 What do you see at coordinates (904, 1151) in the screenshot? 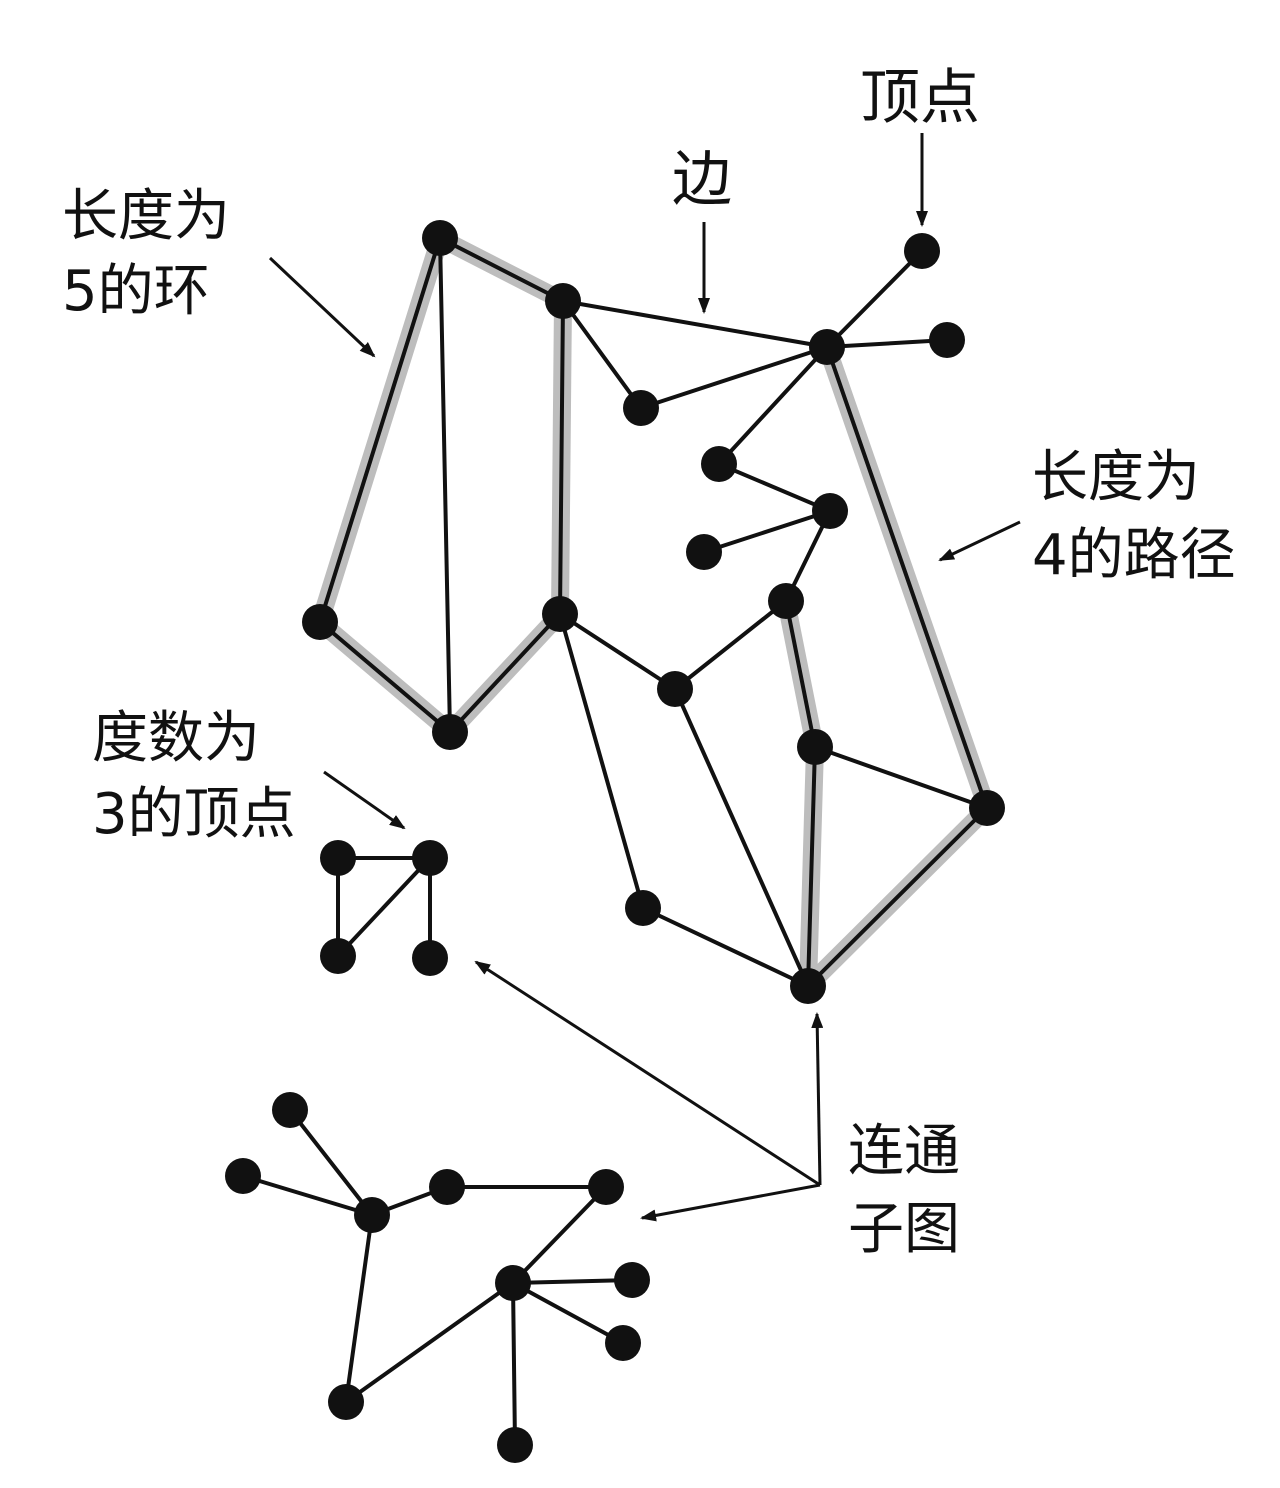
I see `subgraph-label-line1: 连通` at bounding box center [904, 1151].